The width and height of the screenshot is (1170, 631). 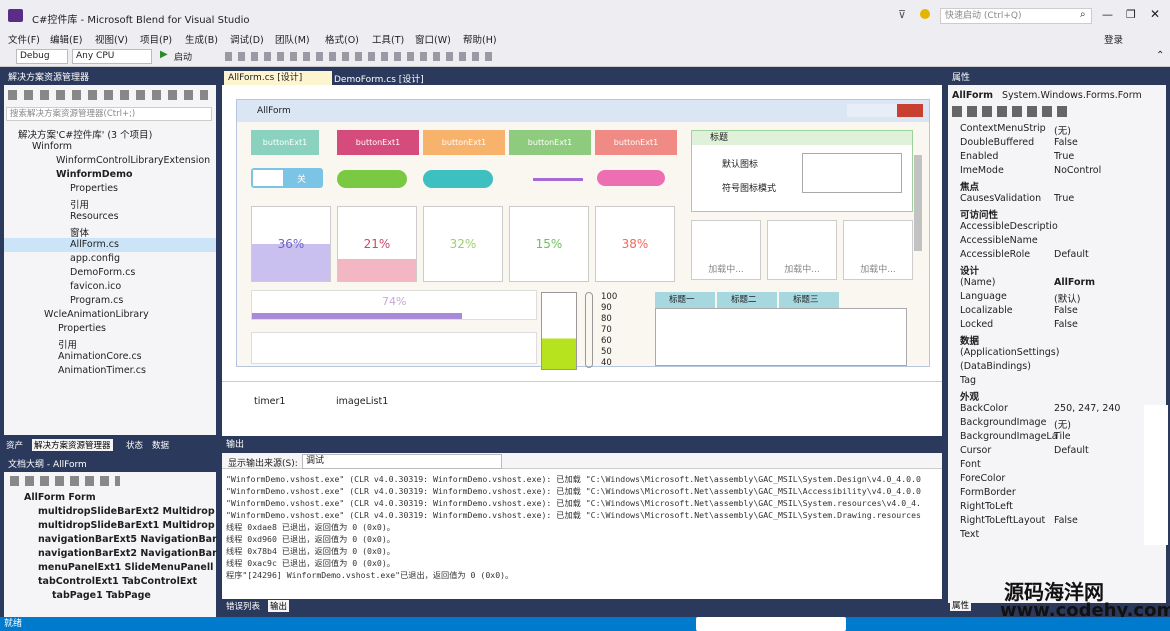 What do you see at coordinates (102, 272) in the screenshot?
I see `tree-demoform: DemoForm.cs` at bounding box center [102, 272].